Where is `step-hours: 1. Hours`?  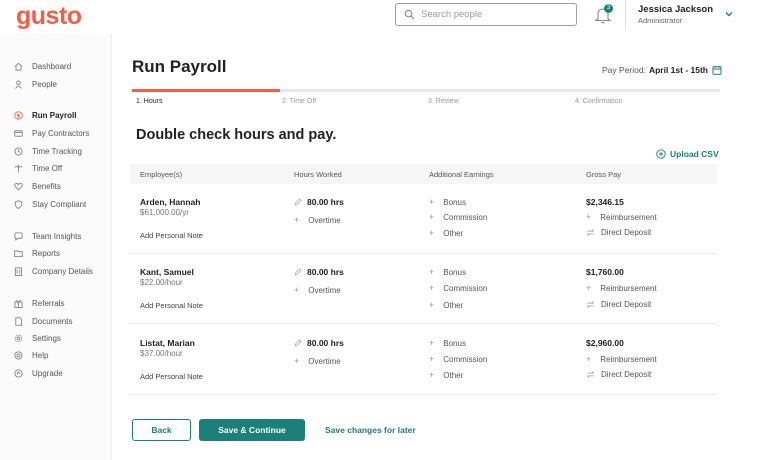 step-hours: 1. Hours is located at coordinates (149, 101).